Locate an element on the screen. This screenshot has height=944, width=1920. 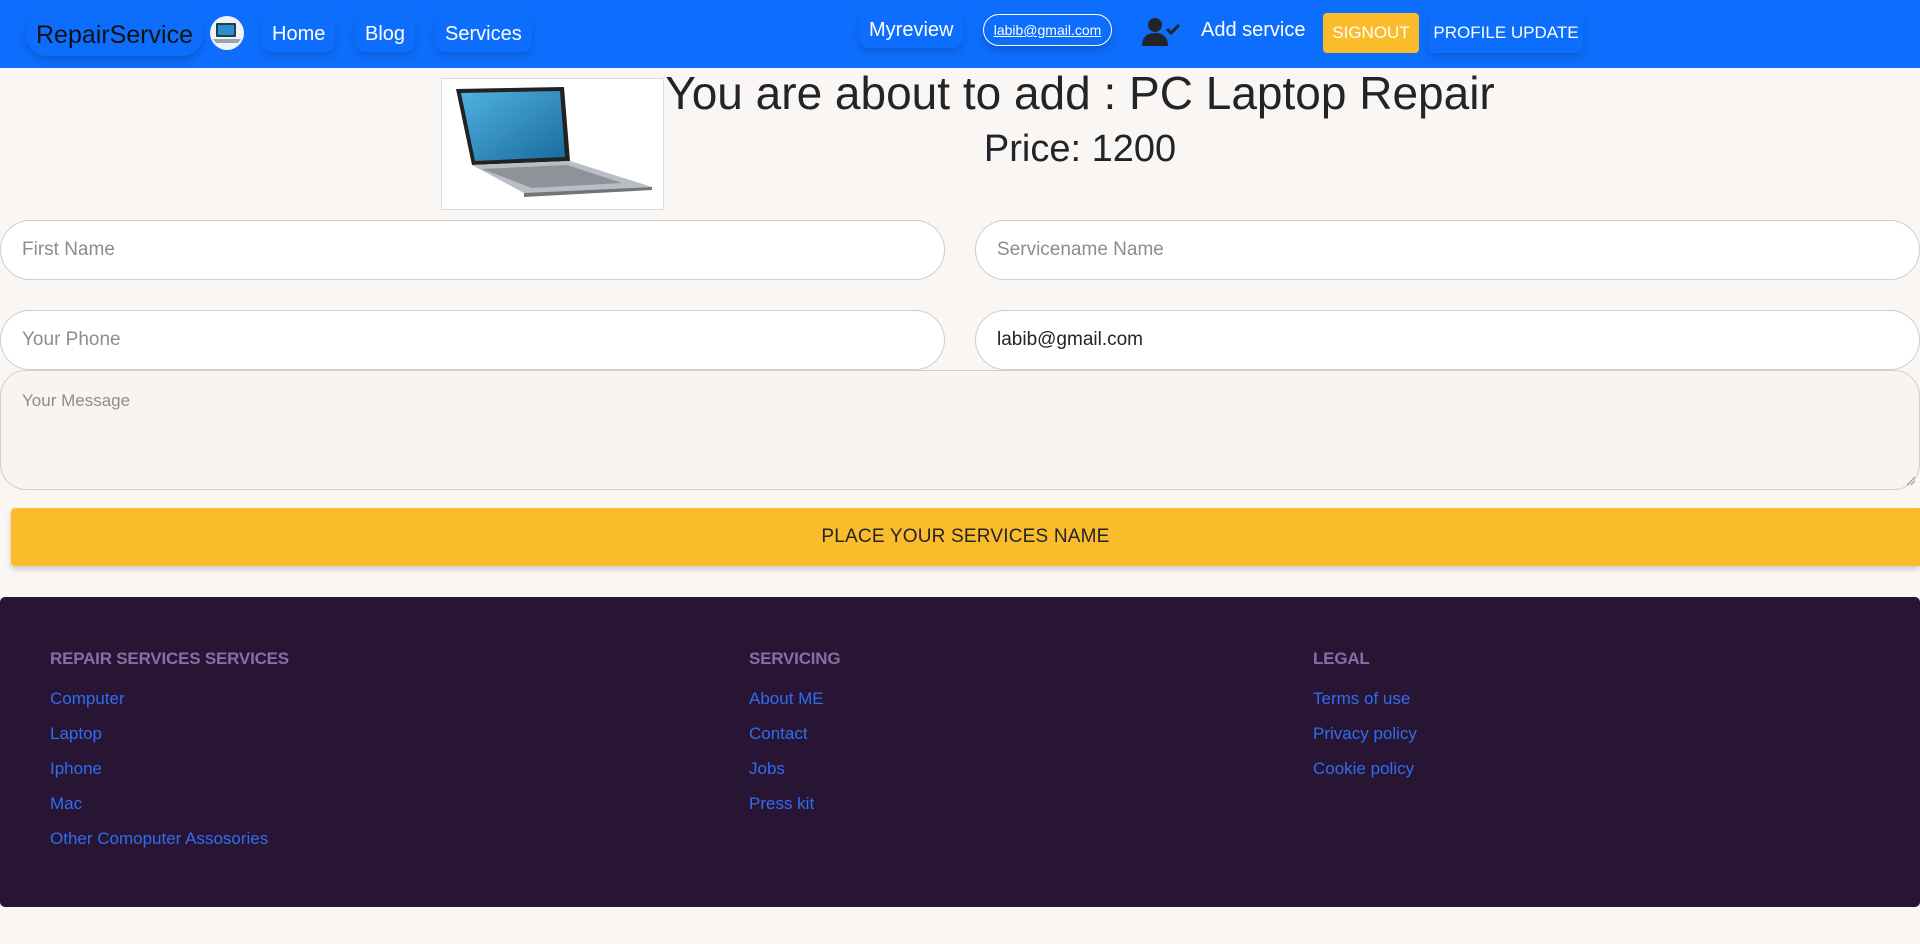
nav-myreview-link: Myreview is located at coordinates (911, 30).